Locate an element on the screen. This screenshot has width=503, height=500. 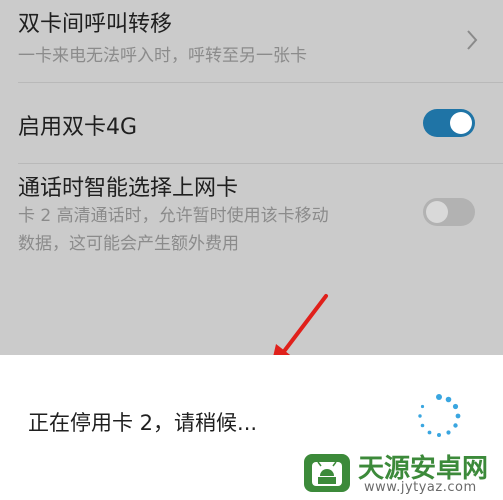
android-logo-icon is located at coordinates (327, 473).